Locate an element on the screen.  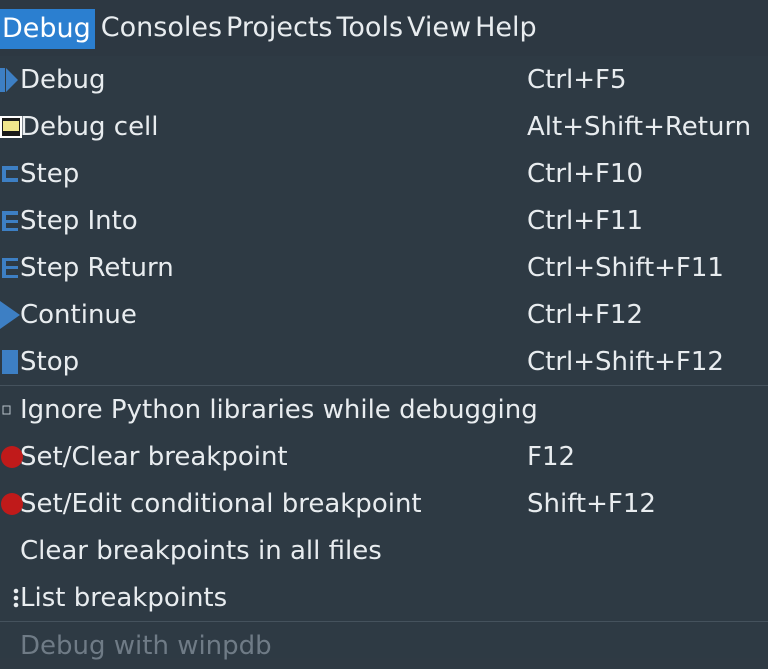
menu-item-step-into: Step Into Ctrl+F11 is located at coordinates (384, 220).